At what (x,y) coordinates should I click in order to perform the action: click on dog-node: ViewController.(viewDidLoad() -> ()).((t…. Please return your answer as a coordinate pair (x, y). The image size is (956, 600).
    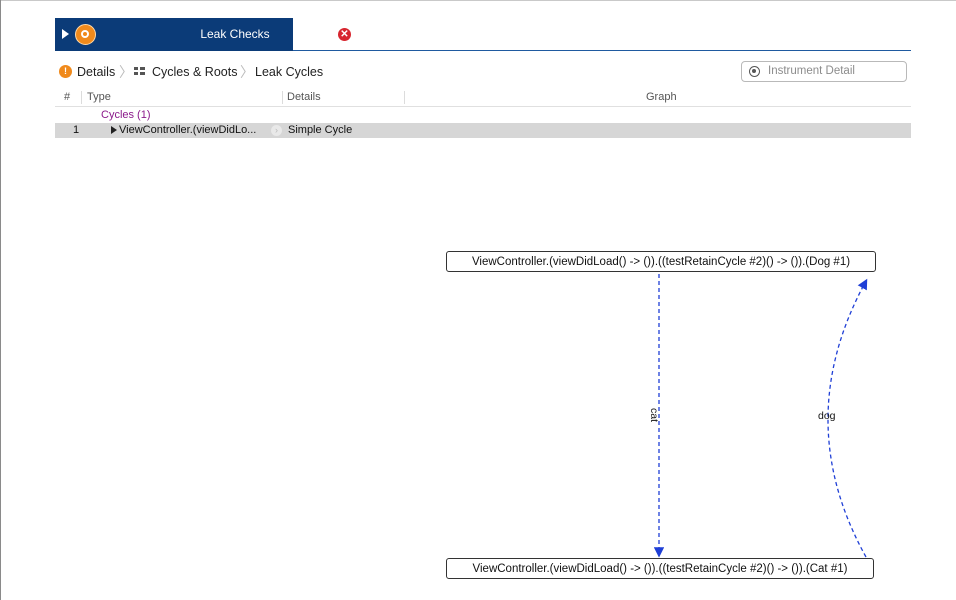
    Looking at the image, I should click on (661, 261).